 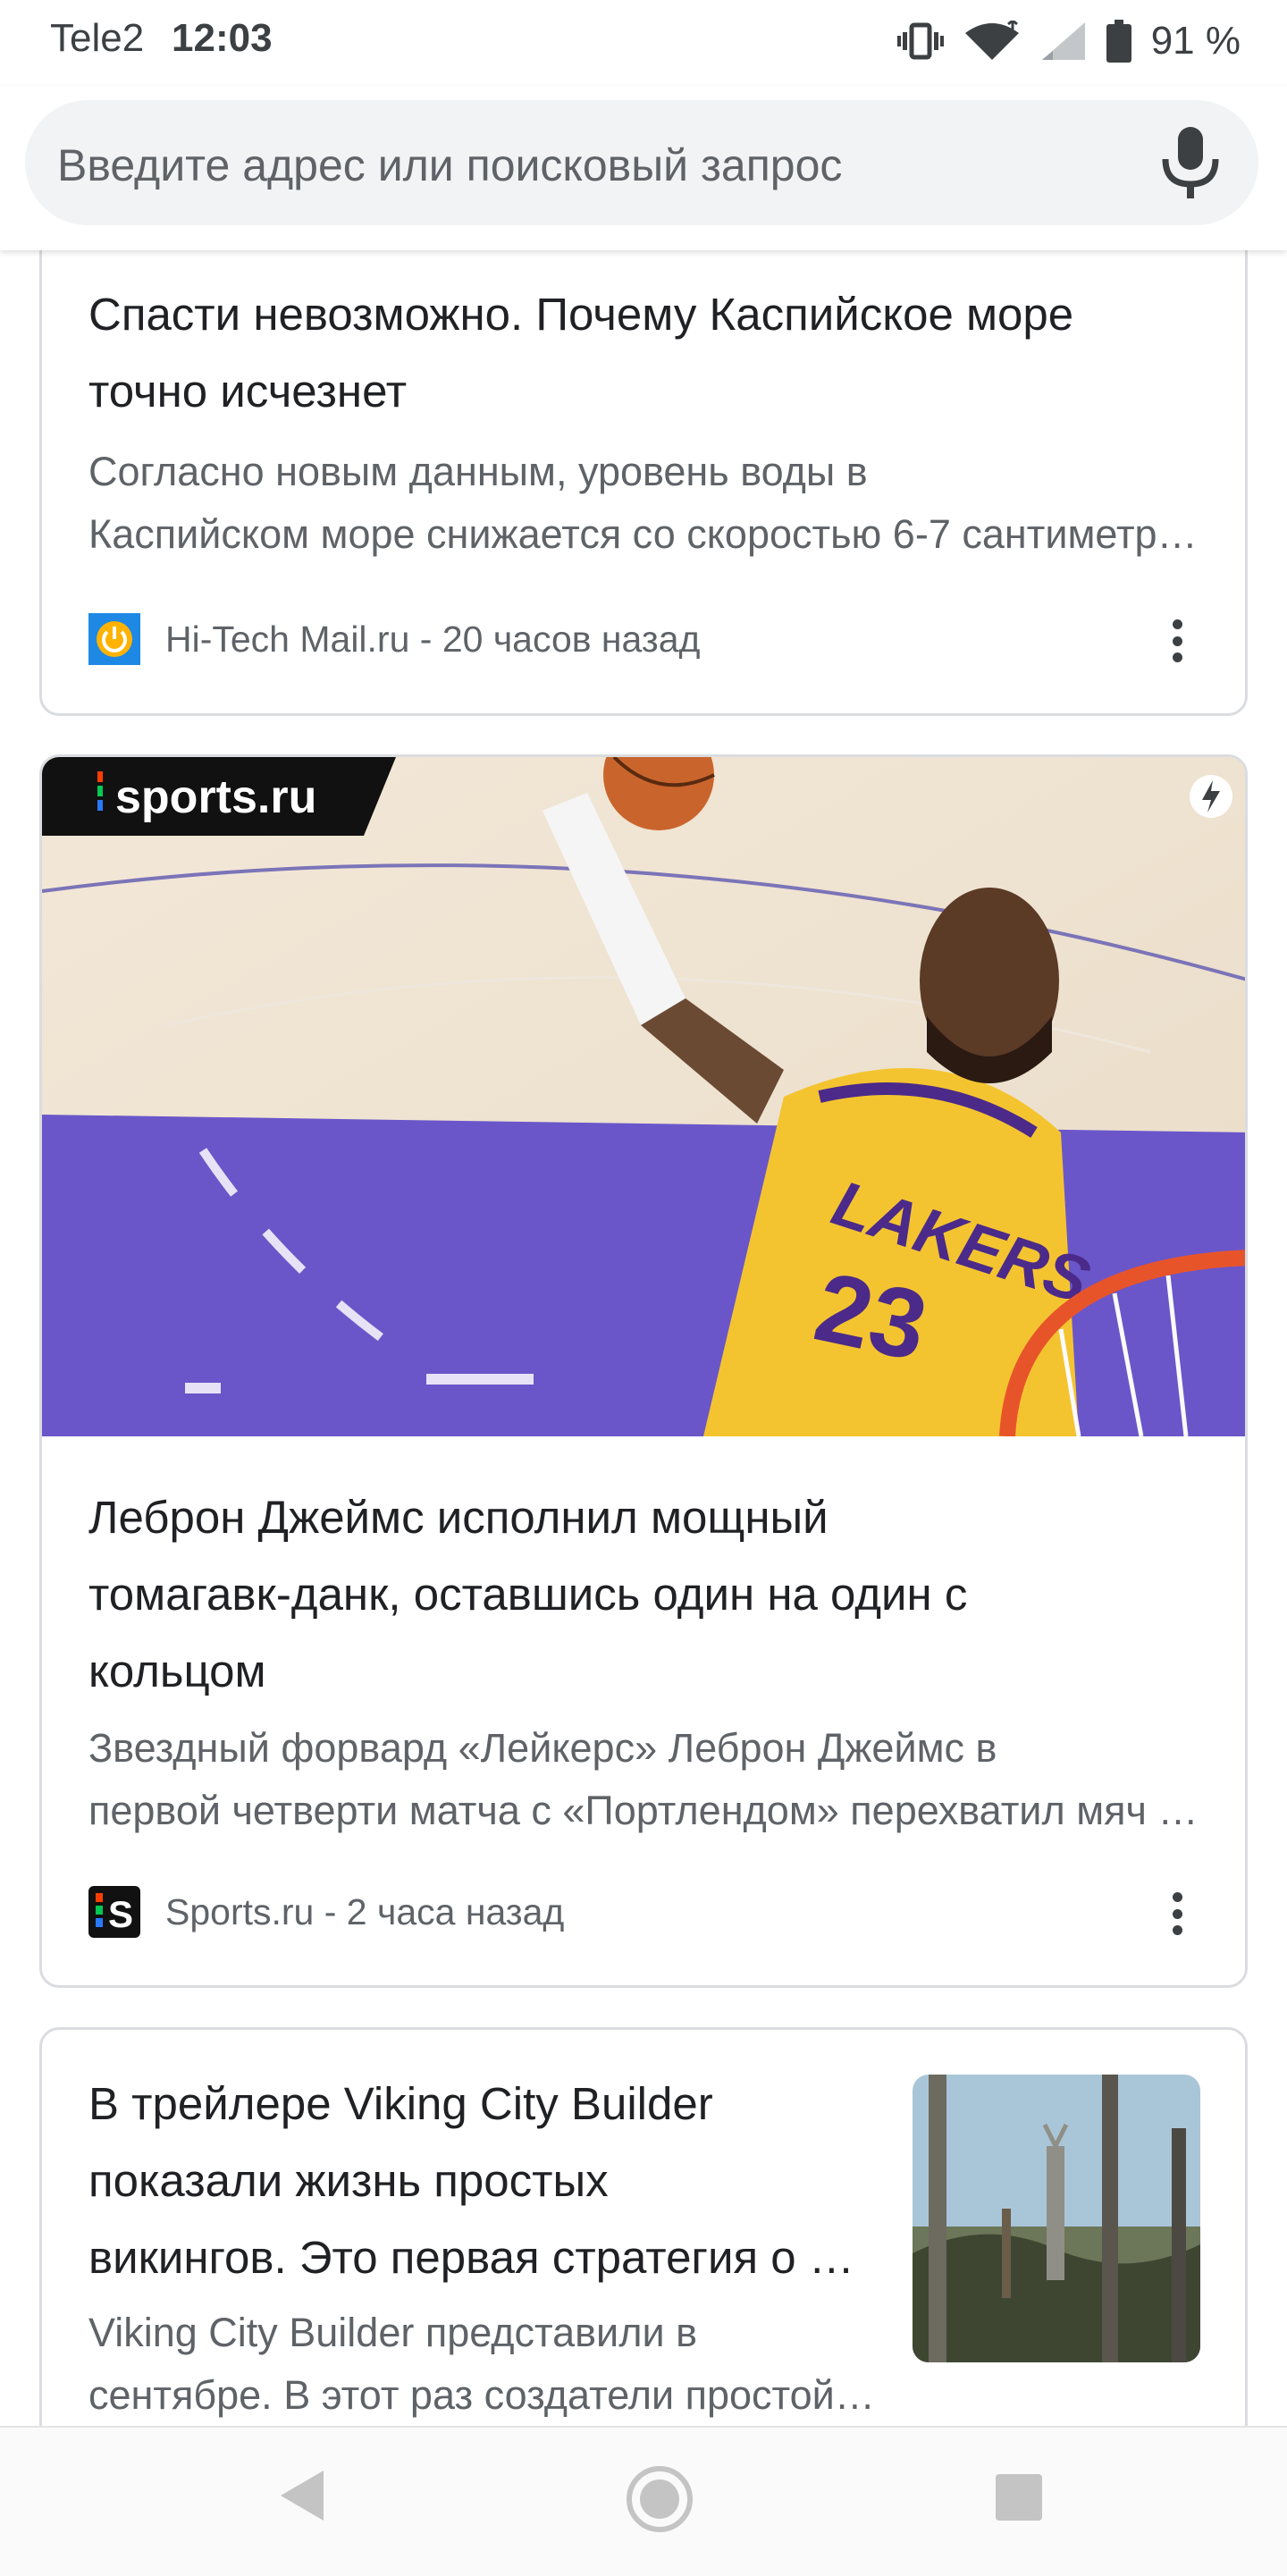 I want to click on mic-icon, so click(x=1190, y=162).